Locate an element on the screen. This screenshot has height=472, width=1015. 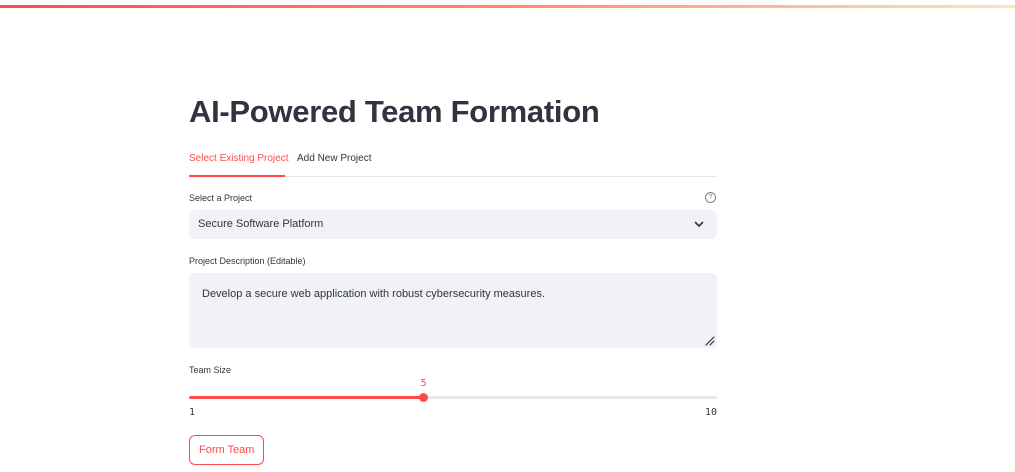
tab-bar: Select Existing Project Add New Project is located at coordinates (453, 164).